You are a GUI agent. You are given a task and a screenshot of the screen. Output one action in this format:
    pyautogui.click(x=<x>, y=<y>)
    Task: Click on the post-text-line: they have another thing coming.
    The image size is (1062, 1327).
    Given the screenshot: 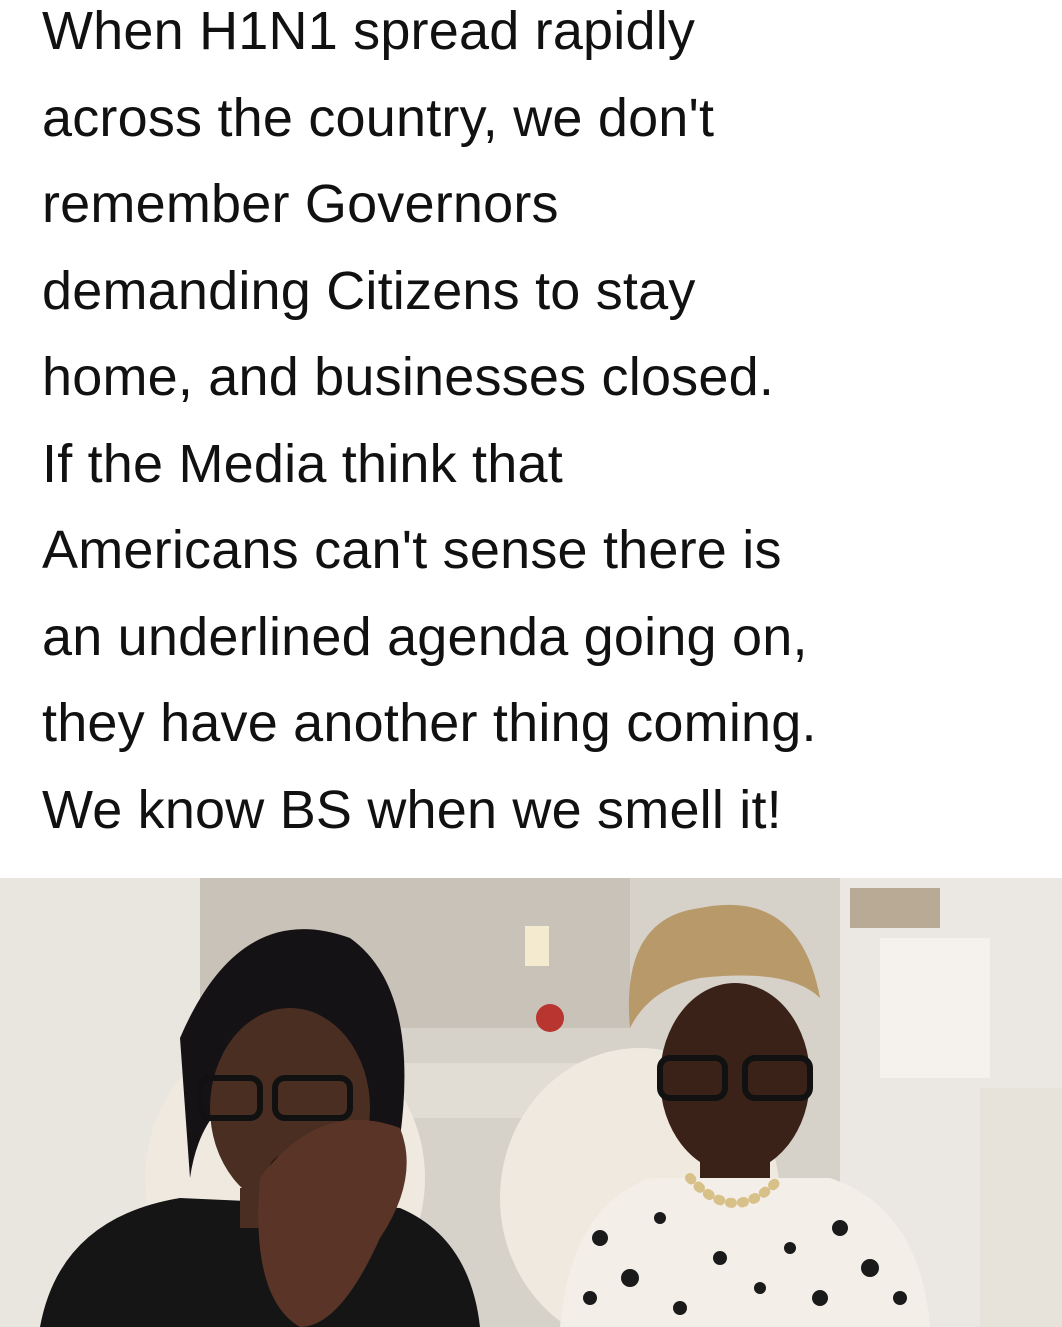 What is the action you would take?
    pyautogui.click(x=429, y=723)
    